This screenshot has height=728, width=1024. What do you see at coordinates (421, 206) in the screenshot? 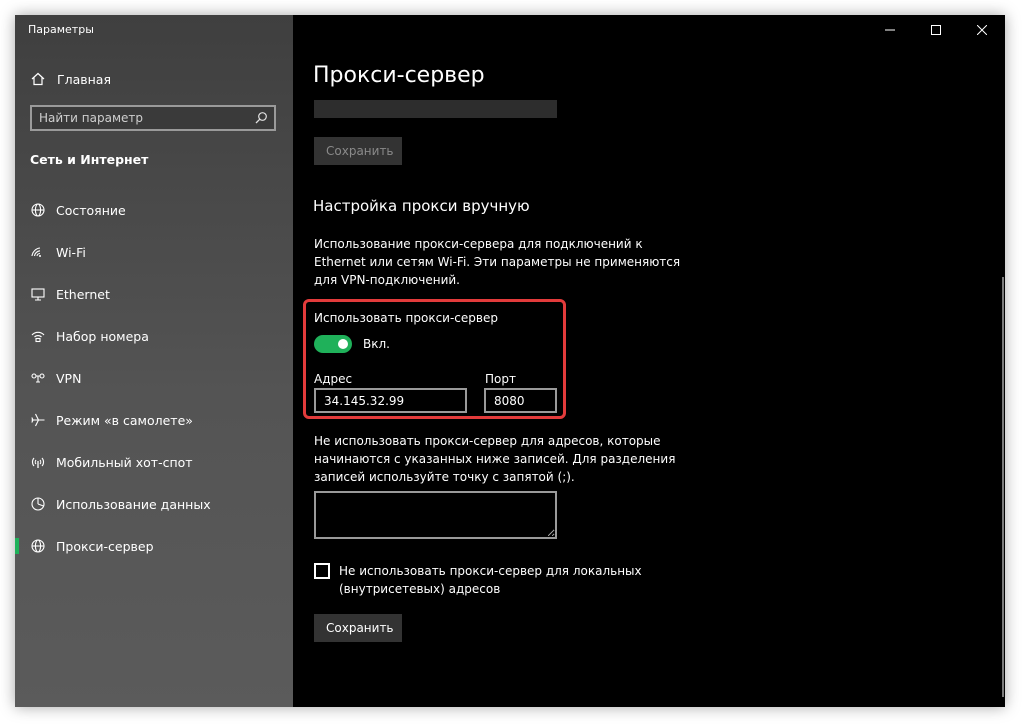
I see `manual-proxy-title: Настройка прокси вручную` at bounding box center [421, 206].